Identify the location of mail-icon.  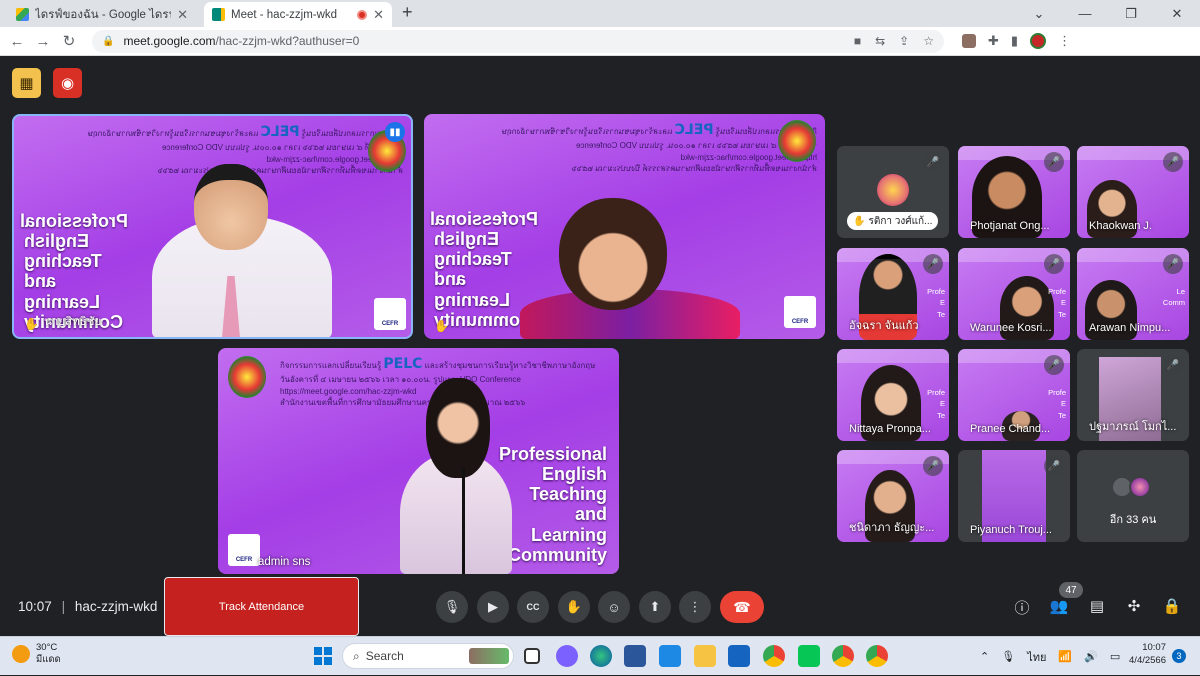
(739, 656).